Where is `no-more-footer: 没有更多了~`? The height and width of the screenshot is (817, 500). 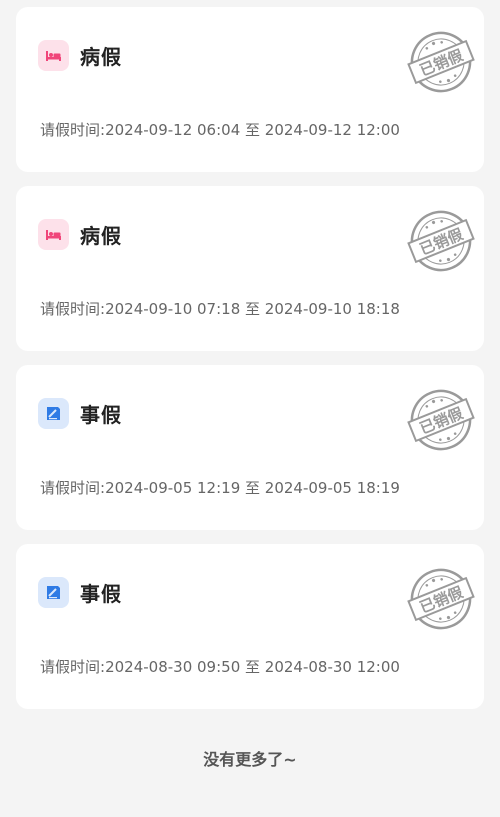
no-more-footer: 没有更多了~ is located at coordinates (250, 759).